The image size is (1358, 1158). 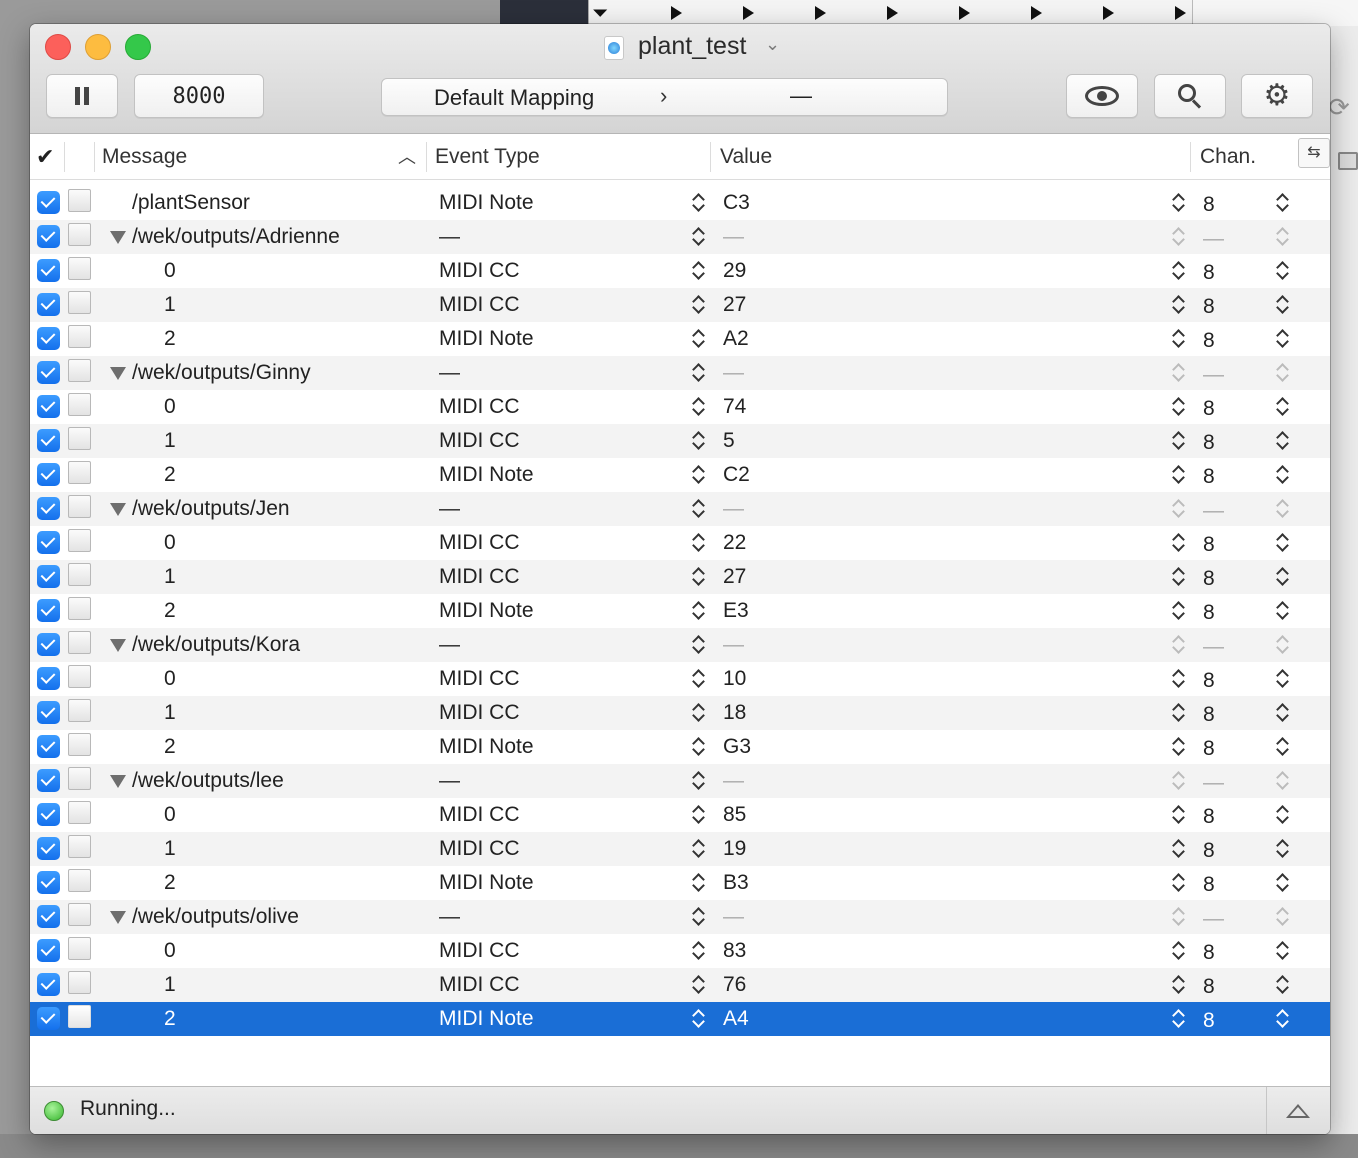 What do you see at coordinates (734, 679) in the screenshot?
I see `value-cell: 10` at bounding box center [734, 679].